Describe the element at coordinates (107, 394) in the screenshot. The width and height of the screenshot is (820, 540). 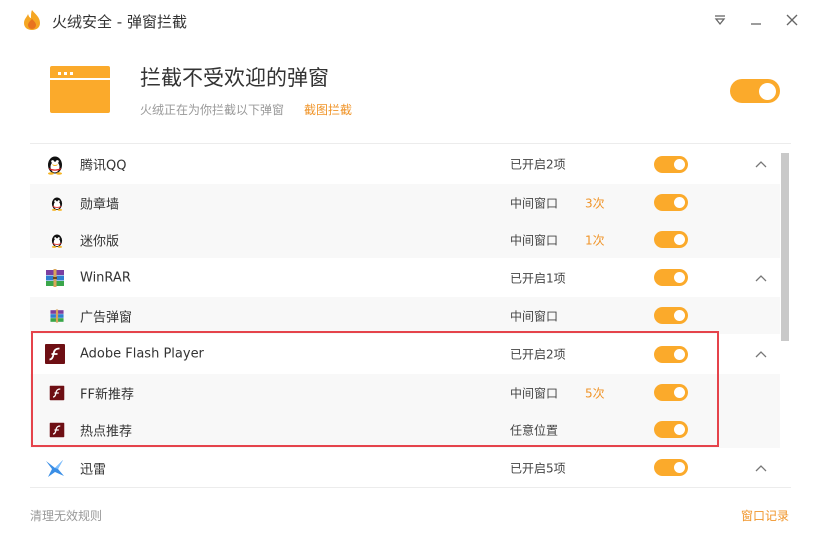
I see `rule-name: FF新推荐` at that location.